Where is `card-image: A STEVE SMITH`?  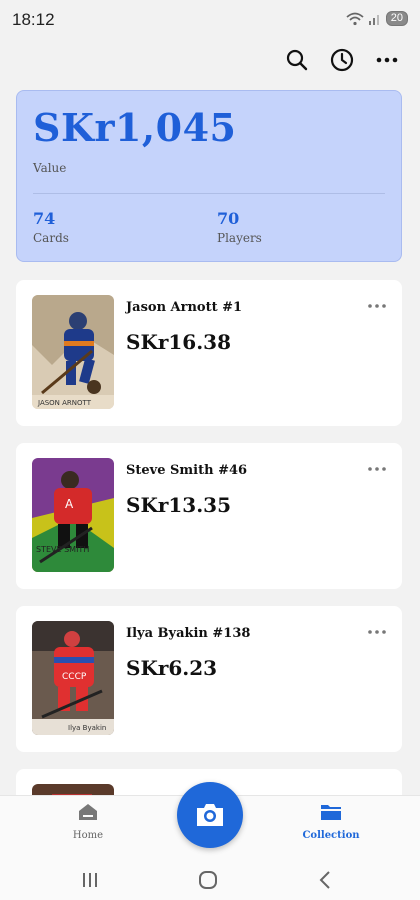 card-image: A STEVE SMITH is located at coordinates (73, 515).